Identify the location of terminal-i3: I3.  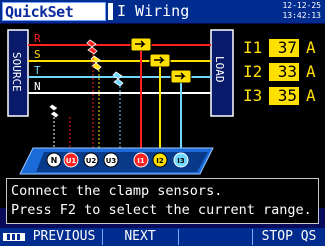
(181, 160).